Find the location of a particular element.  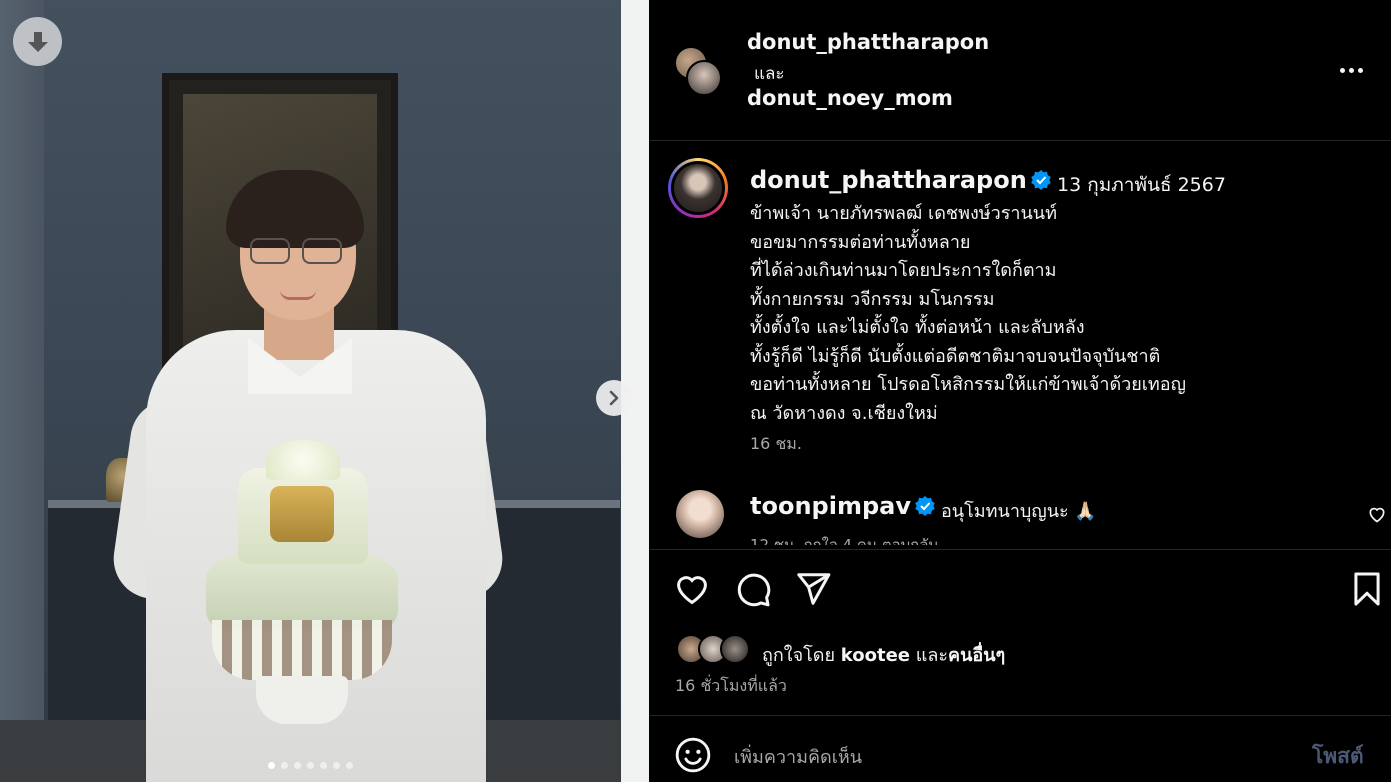

liker-avatars is located at coordinates (716, 651).